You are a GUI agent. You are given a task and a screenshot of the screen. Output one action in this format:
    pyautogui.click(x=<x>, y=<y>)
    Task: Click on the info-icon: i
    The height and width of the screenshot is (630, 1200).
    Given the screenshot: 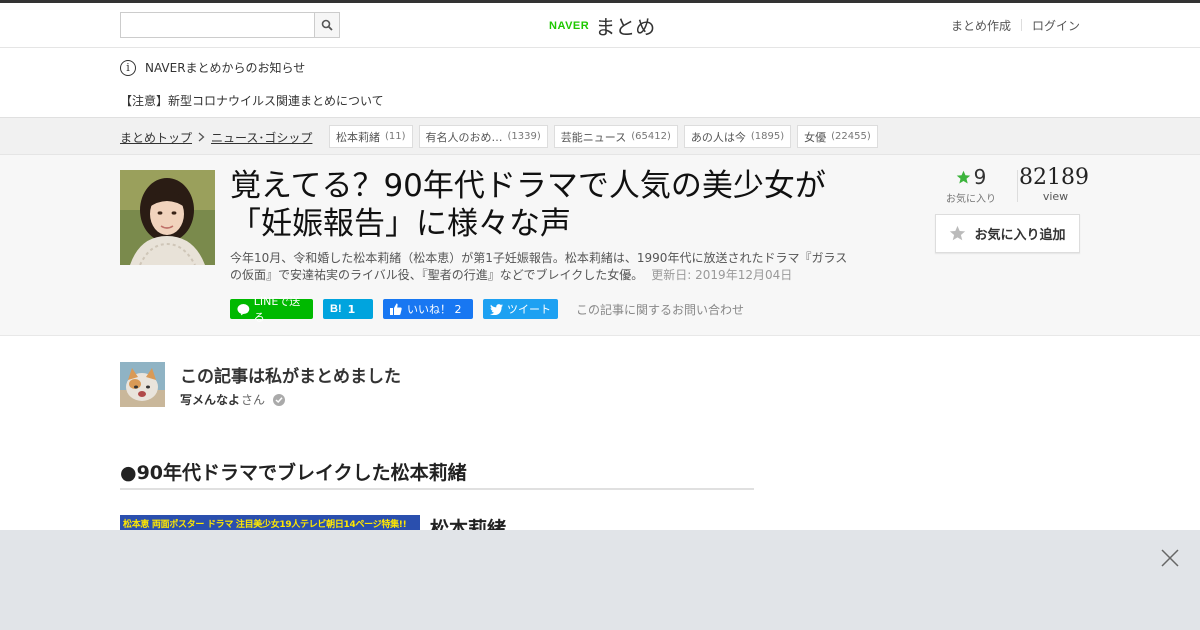 What is the action you would take?
    pyautogui.click(x=128, y=67)
    